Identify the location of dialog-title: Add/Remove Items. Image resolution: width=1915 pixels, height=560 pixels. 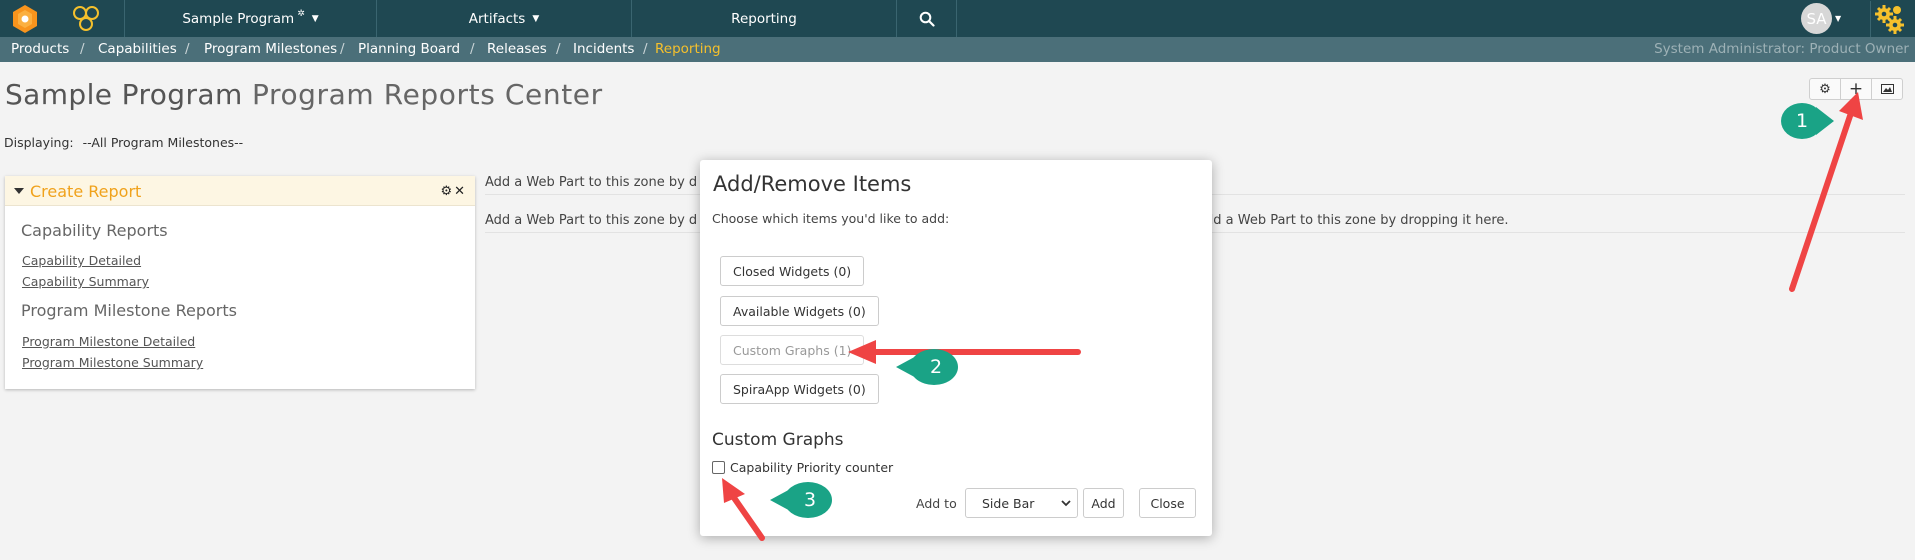
(812, 184).